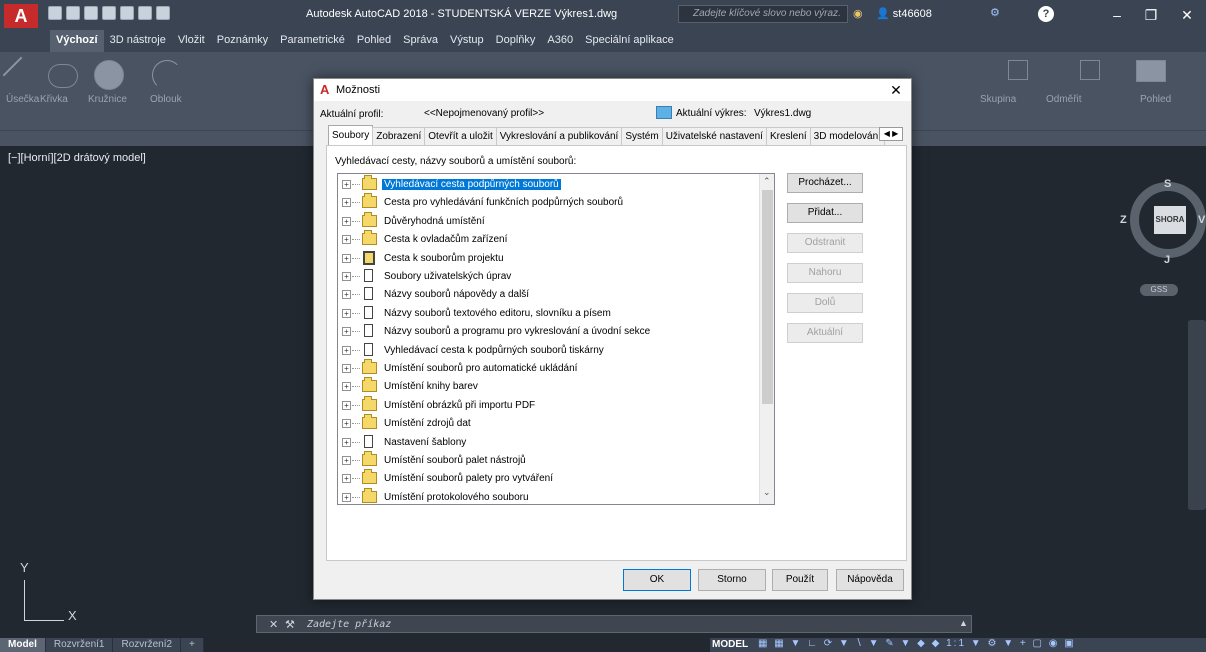 The height and width of the screenshot is (652, 1206). Describe the element at coordinates (956, 643) in the screenshot. I see `annotation-scale: 1:1` at that location.